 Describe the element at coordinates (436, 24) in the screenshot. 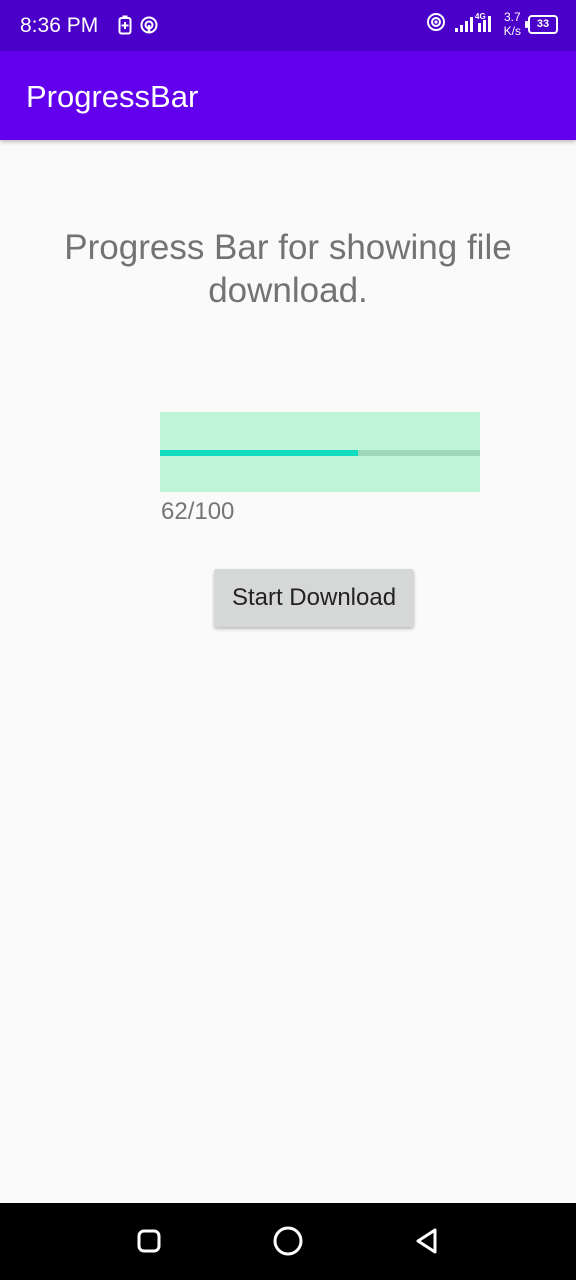

I see `wifi-hotspot-icon` at that location.